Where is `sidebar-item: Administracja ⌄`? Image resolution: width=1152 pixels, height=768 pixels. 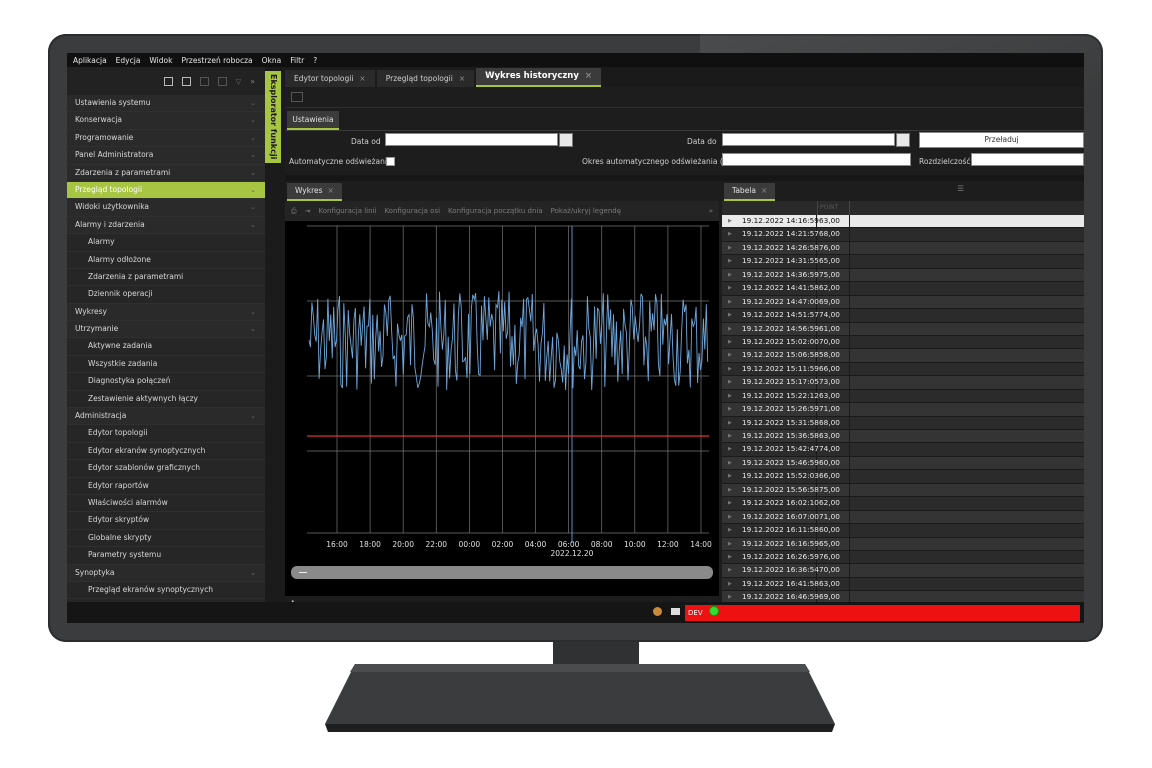 sidebar-item: Administracja ⌄ is located at coordinates (166, 417).